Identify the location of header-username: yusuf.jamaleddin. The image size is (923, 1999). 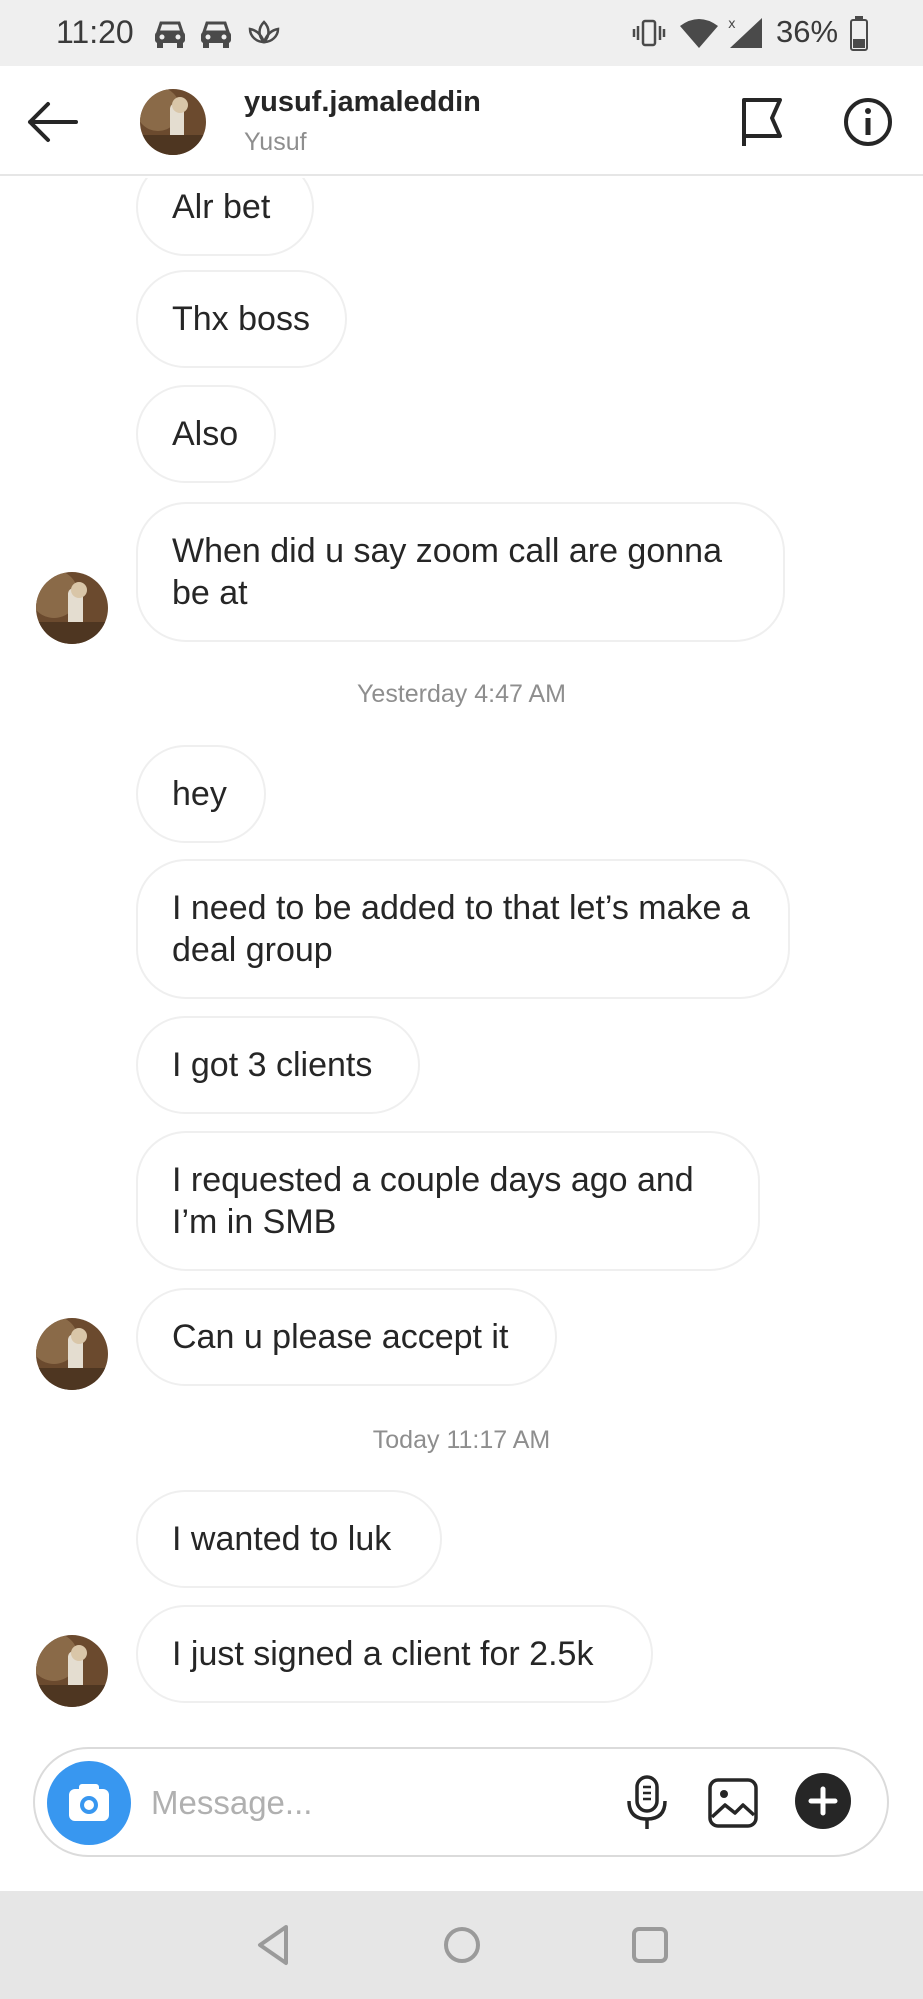
(362, 102).